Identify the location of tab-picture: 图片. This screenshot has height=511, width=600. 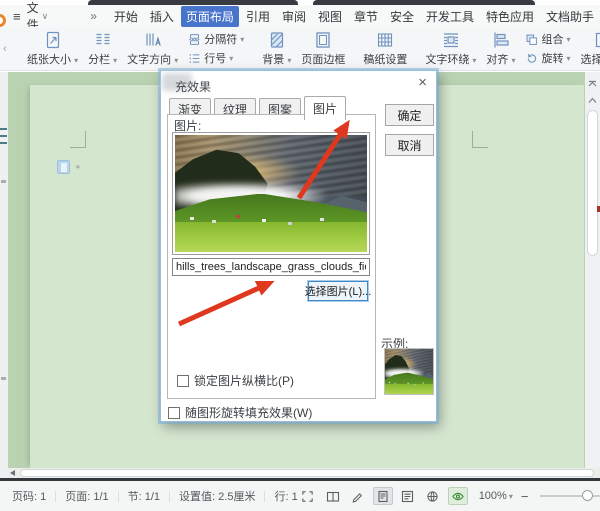
(325, 108).